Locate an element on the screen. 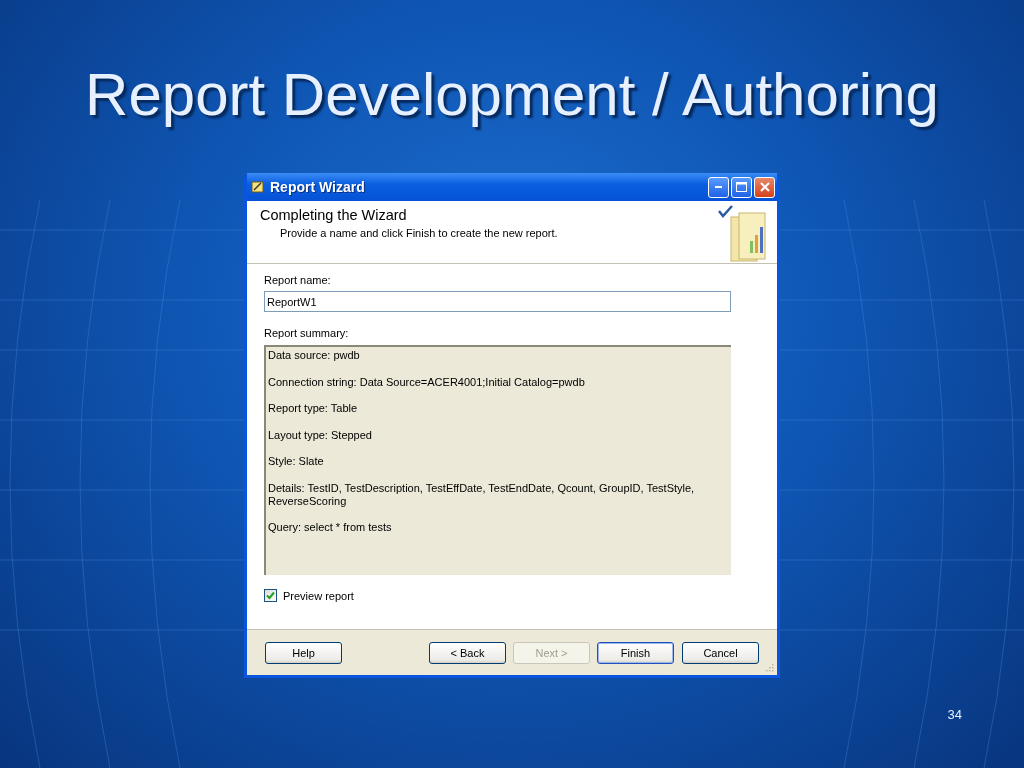 This screenshot has width=1024, height=768. close-button is located at coordinates (764, 187).